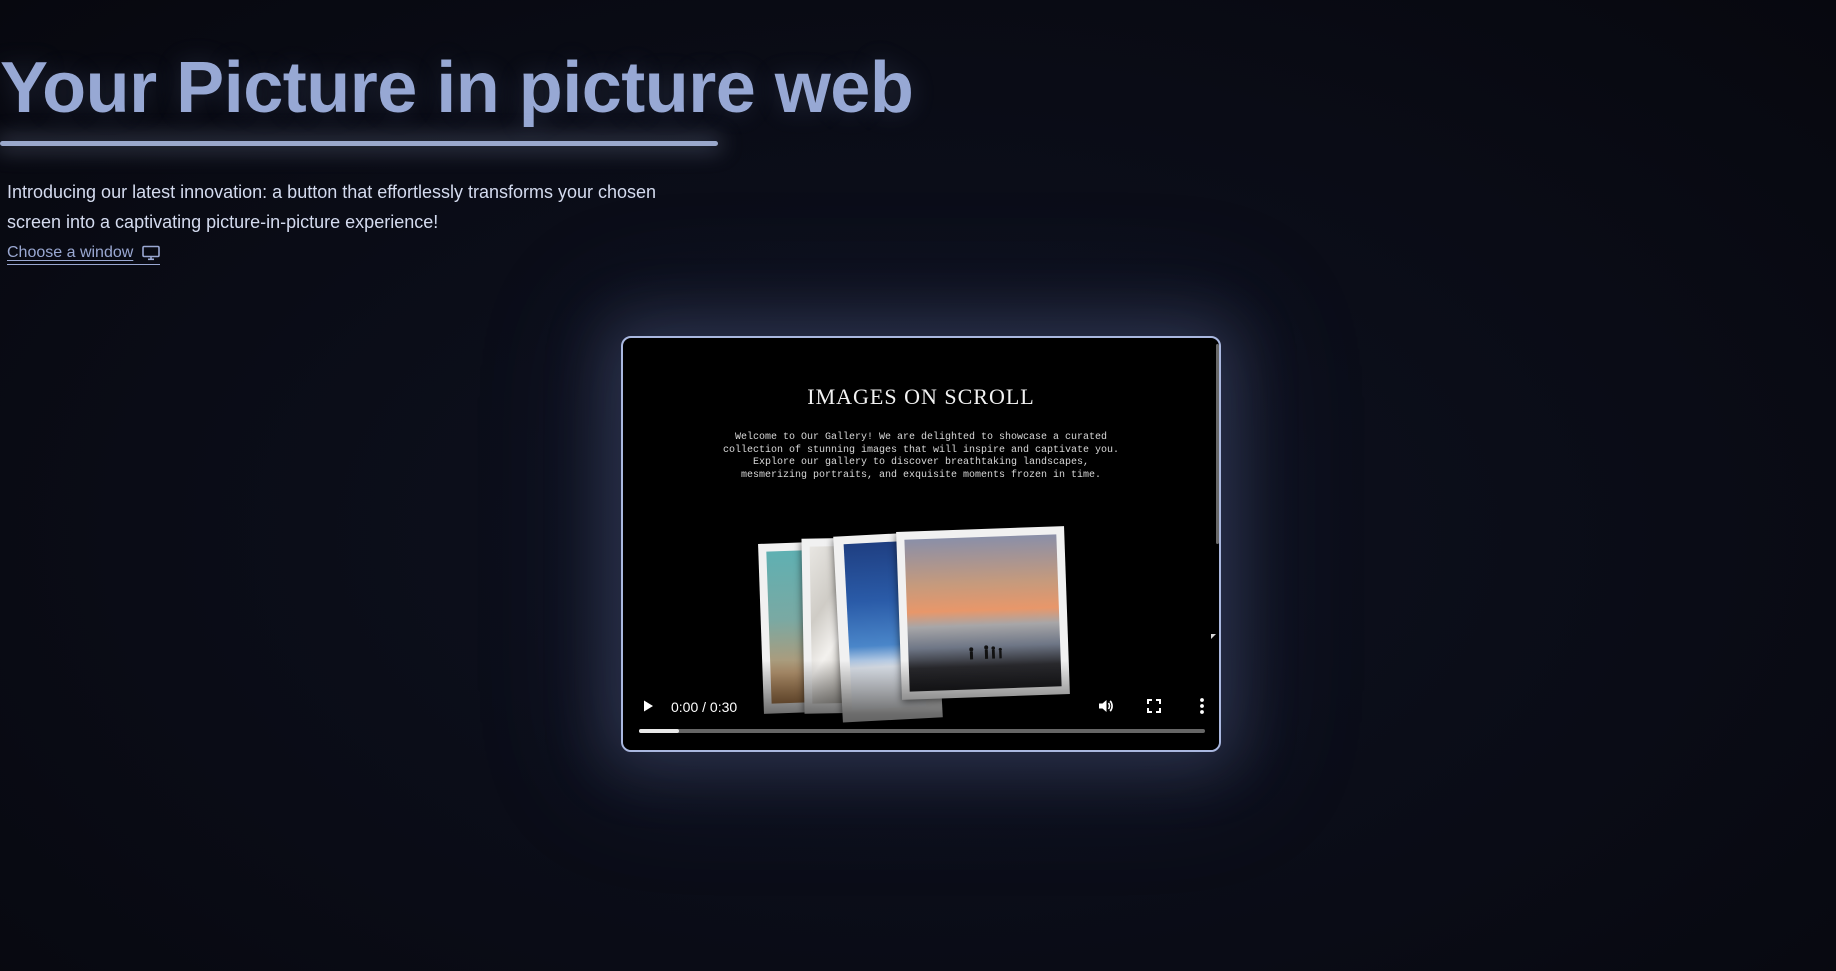 This screenshot has height=971, width=1836. I want to click on progress-buffered, so click(659, 731).